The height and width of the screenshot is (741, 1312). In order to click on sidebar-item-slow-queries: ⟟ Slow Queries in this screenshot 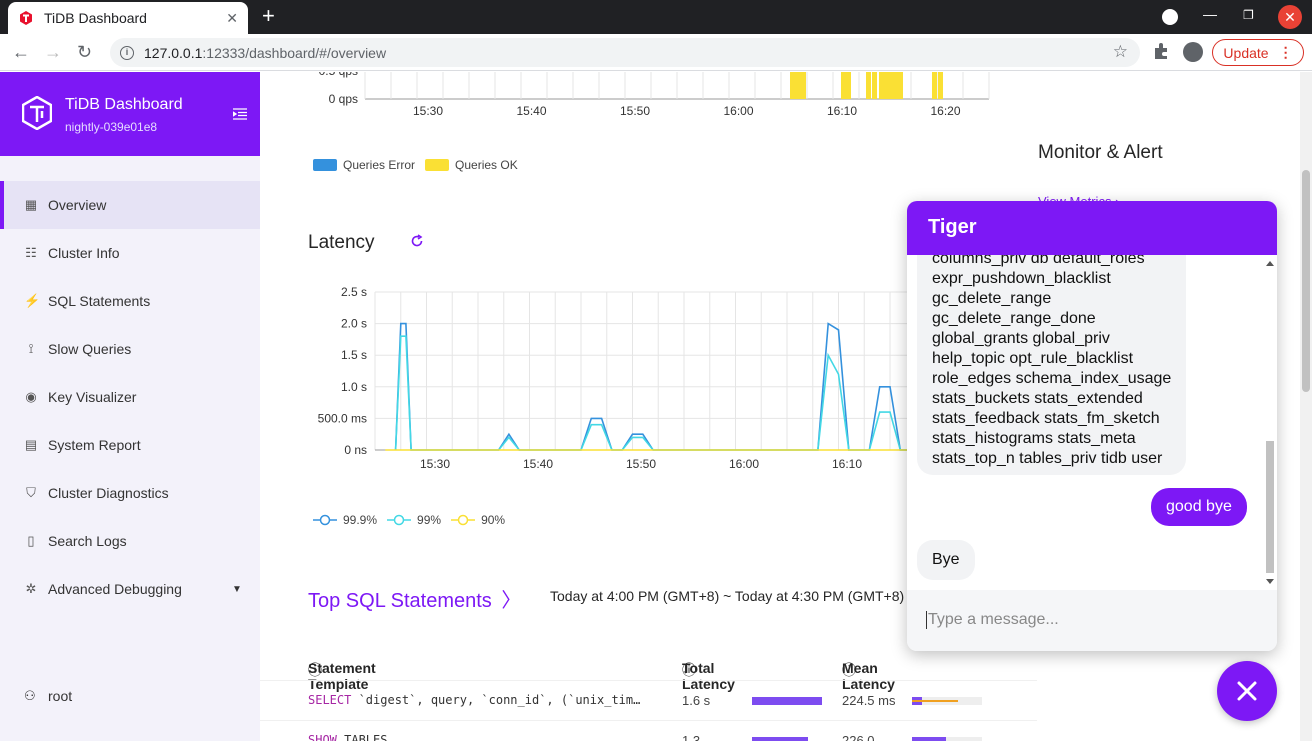, I will do `click(130, 349)`.